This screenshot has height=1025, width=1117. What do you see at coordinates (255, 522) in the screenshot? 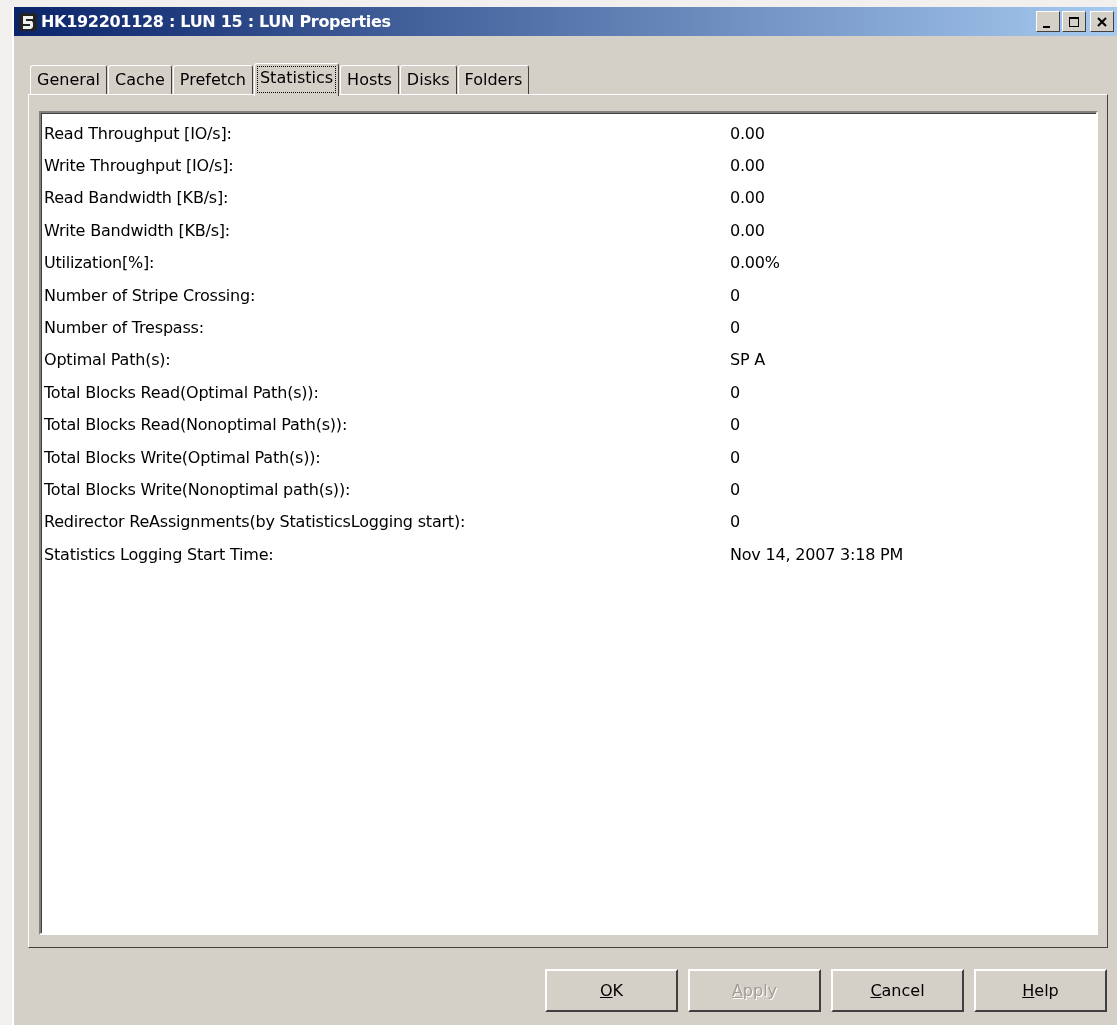
I see `statistic-label: Redirector ReAssignments(by StatisticsLogging start):` at bounding box center [255, 522].